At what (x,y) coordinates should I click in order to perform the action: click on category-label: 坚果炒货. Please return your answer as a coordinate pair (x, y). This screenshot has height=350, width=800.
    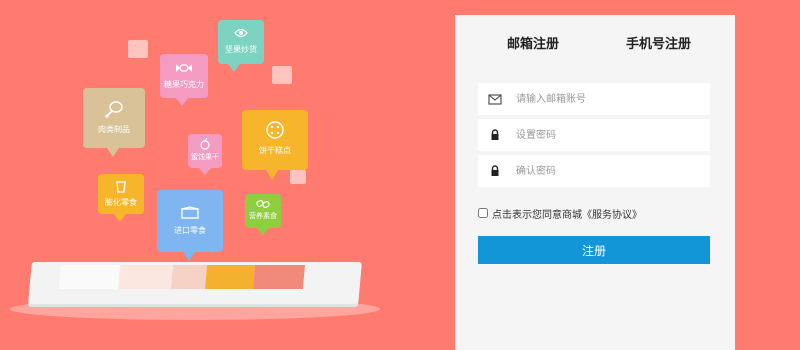
    Looking at the image, I should click on (241, 49).